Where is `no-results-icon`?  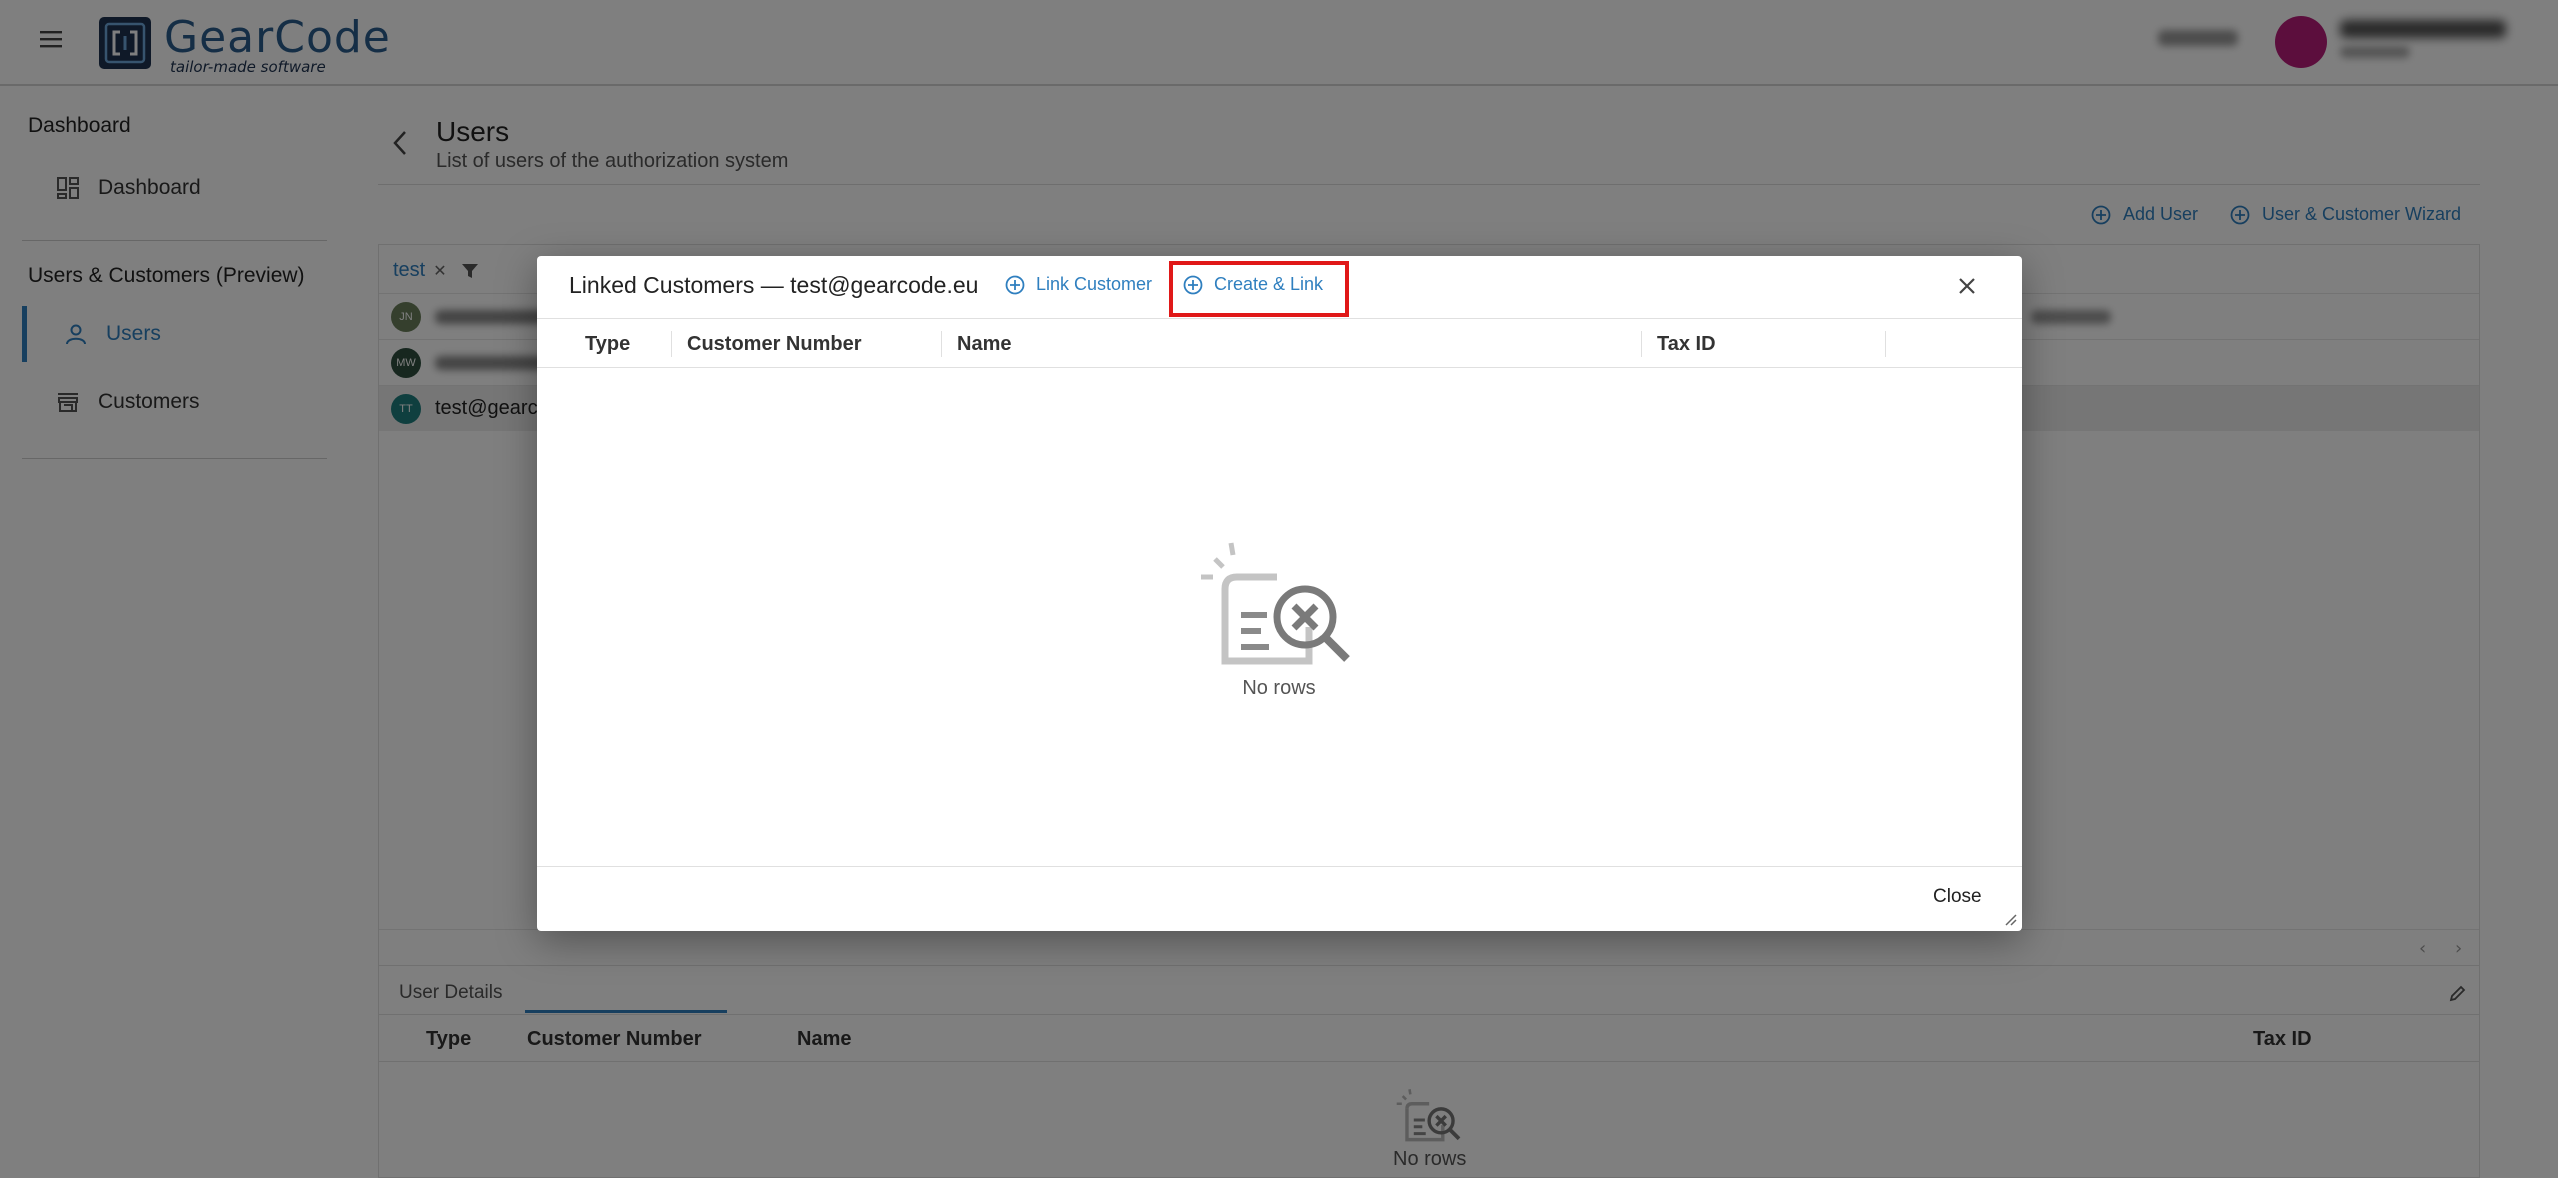 no-results-icon is located at coordinates (1275, 603).